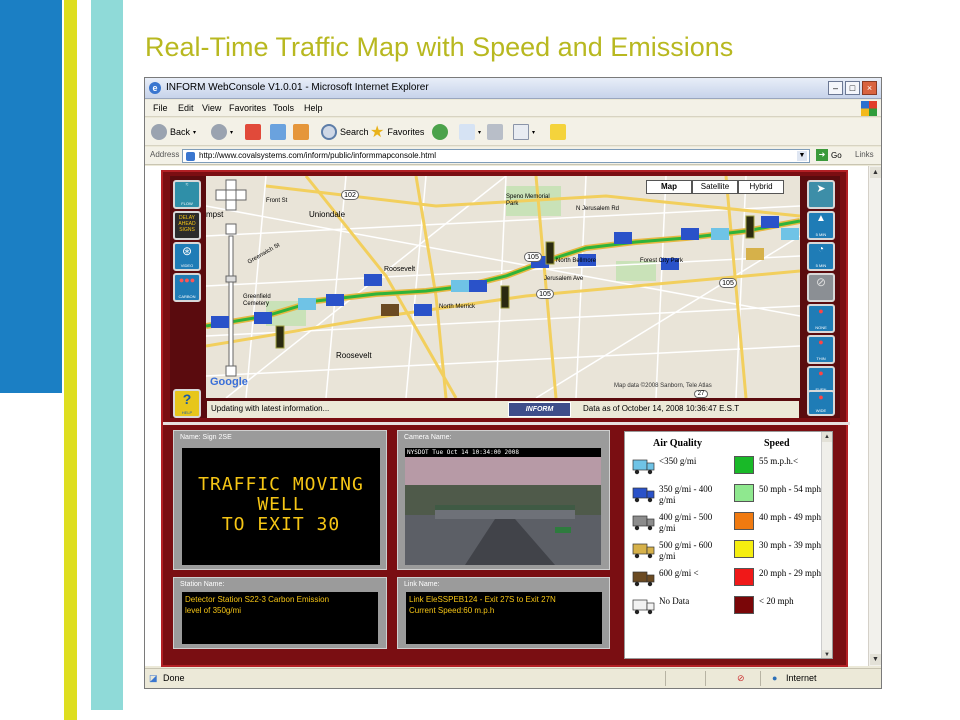 The image size is (960, 720). What do you see at coordinates (564, 279) in the screenshot?
I see `street-label: Jerusalem Ave` at bounding box center [564, 279].